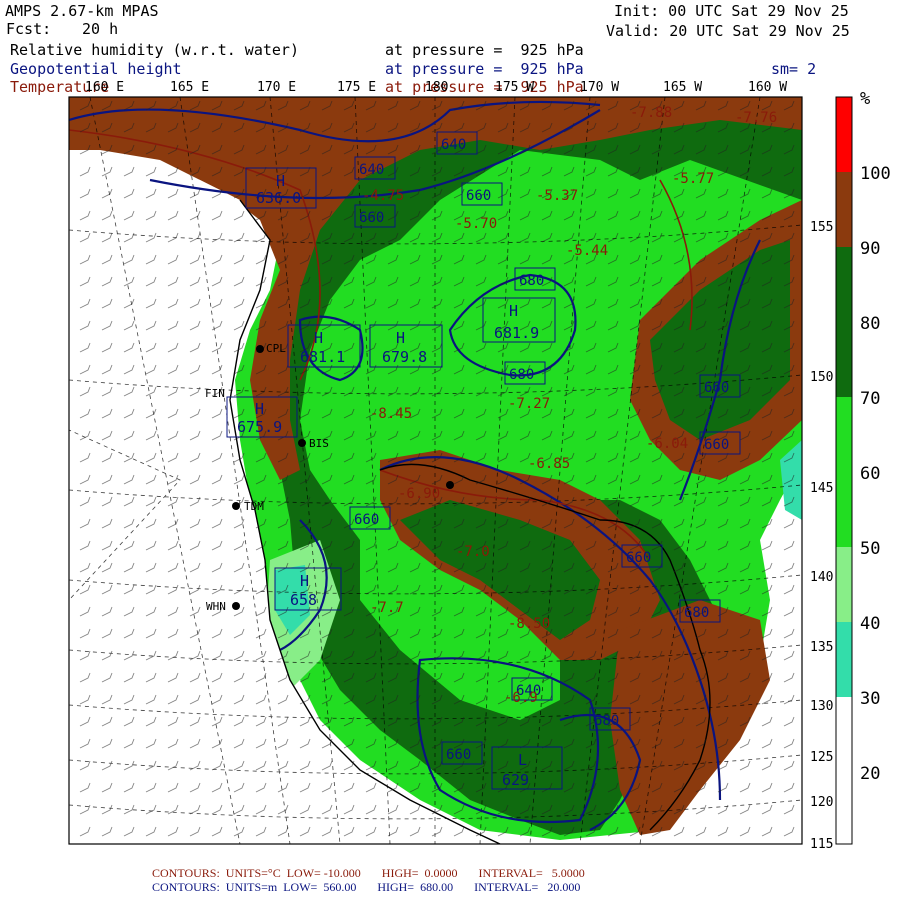 Image resolution: width=900 pixels, height=900 pixels. Describe the element at coordinates (515, 780) in the screenshot. I see `extrema-value: 629` at that location.